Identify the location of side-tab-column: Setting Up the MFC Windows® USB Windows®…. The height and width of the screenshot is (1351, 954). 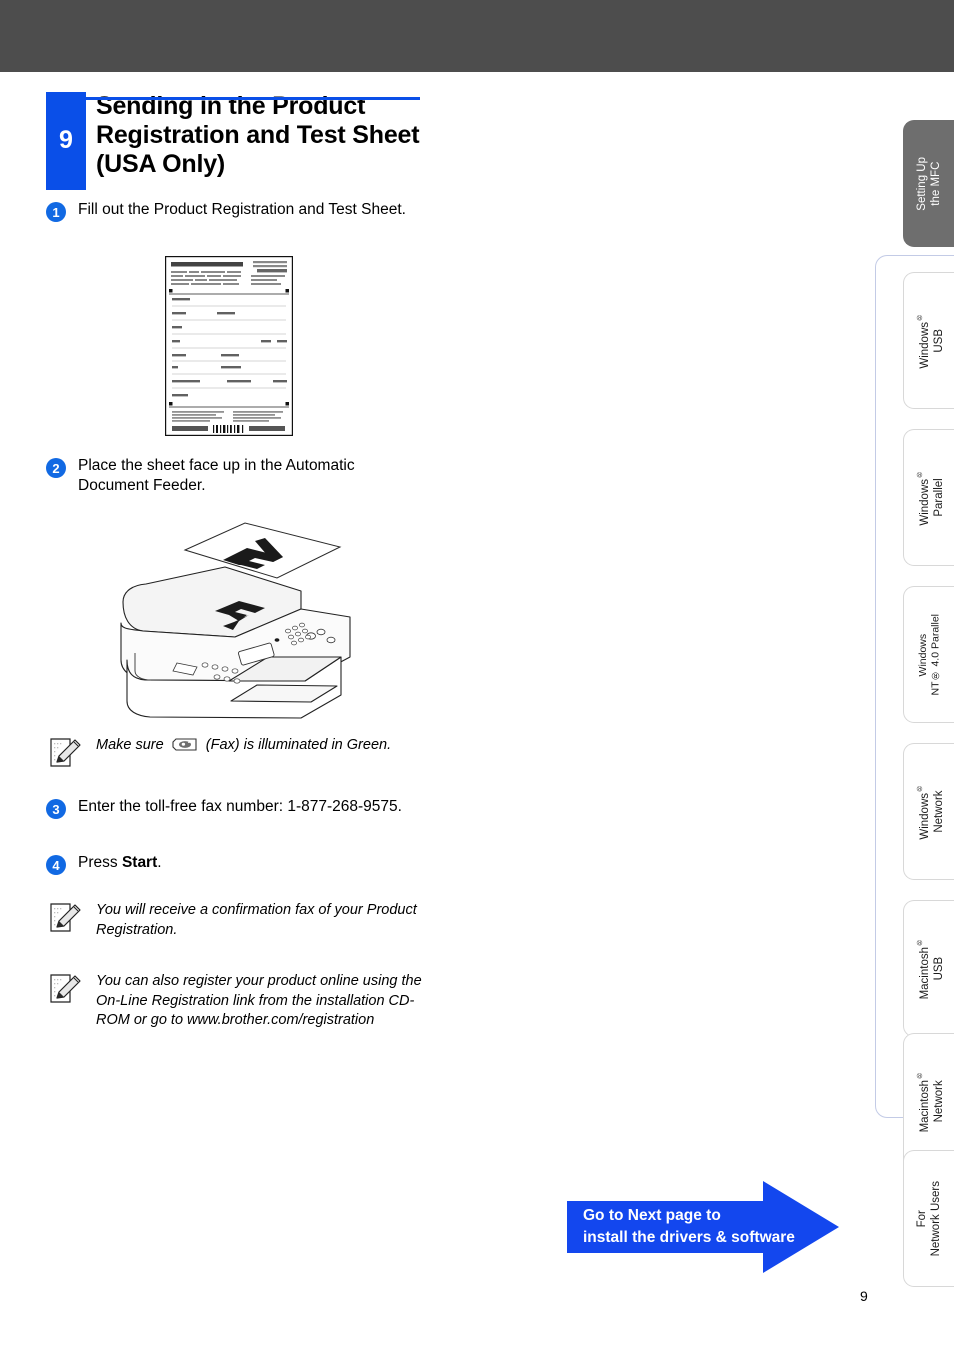
(914, 707).